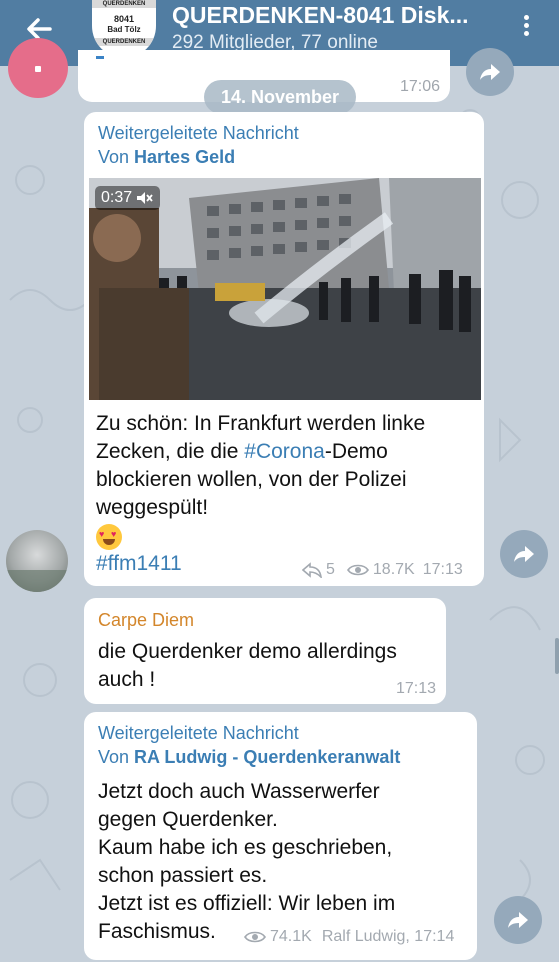 The width and height of the screenshot is (559, 962). Describe the element at coordinates (245, 847) in the screenshot. I see `message-line: Kaum habe ich es geschrieben,` at that location.